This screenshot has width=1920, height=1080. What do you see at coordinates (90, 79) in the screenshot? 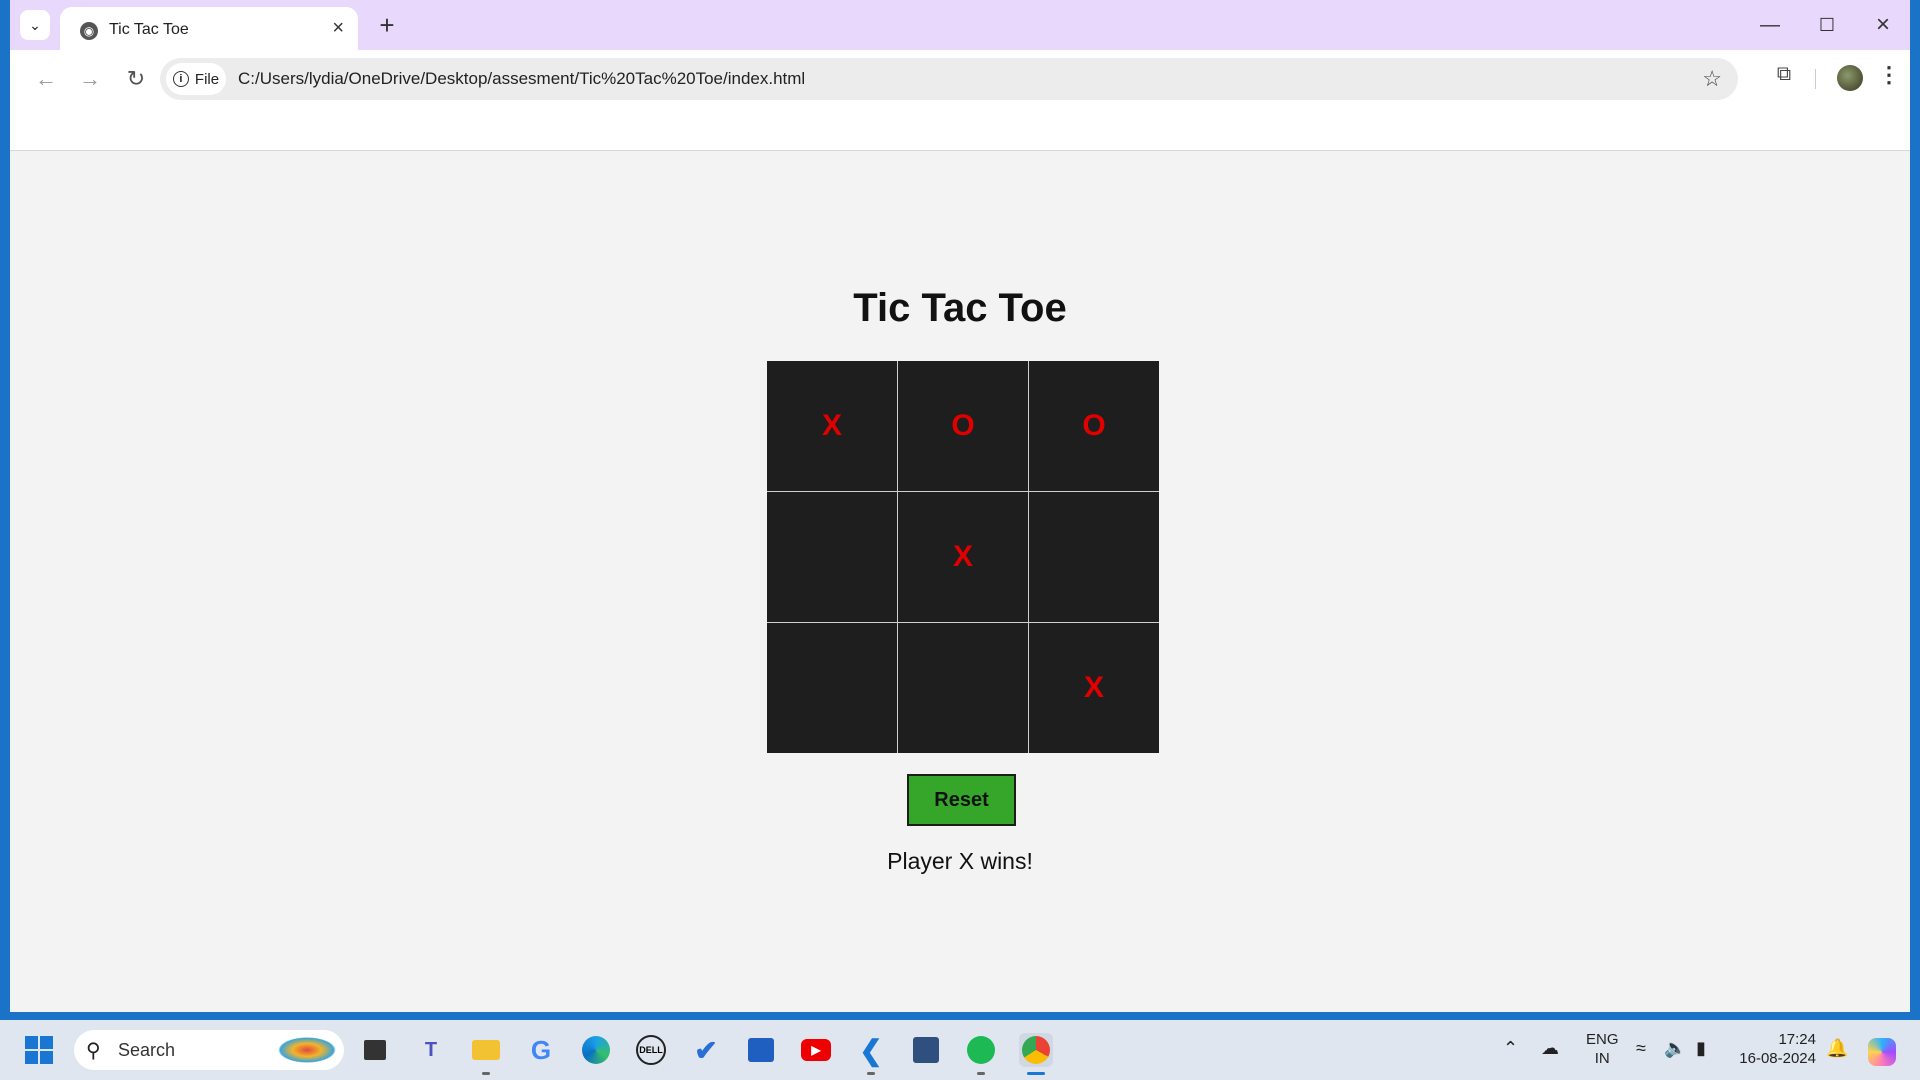
I see `arrow-right-icon: →` at bounding box center [90, 79].